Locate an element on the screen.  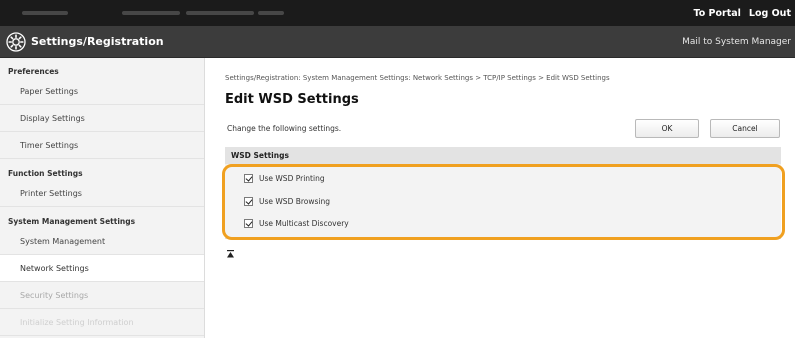
sidebar-section-system-management-settings: System Management Settings is located at coordinates (72, 221).